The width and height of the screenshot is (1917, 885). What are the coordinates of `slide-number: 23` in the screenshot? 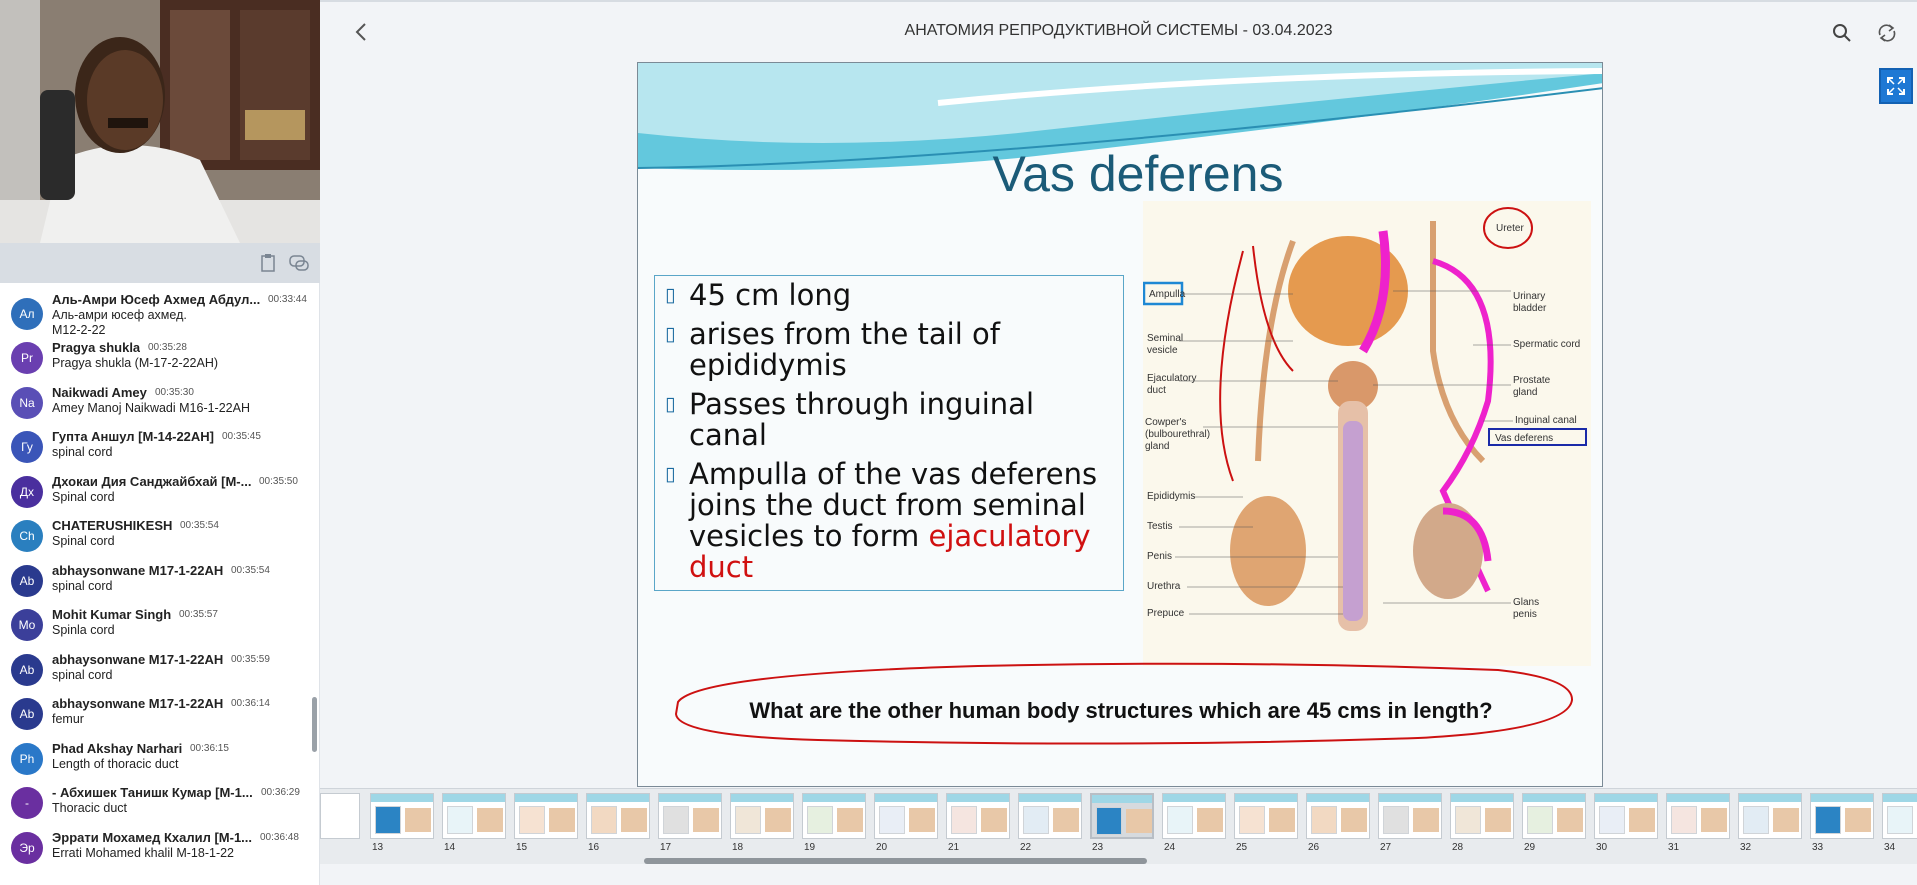 It's located at (1098, 847).